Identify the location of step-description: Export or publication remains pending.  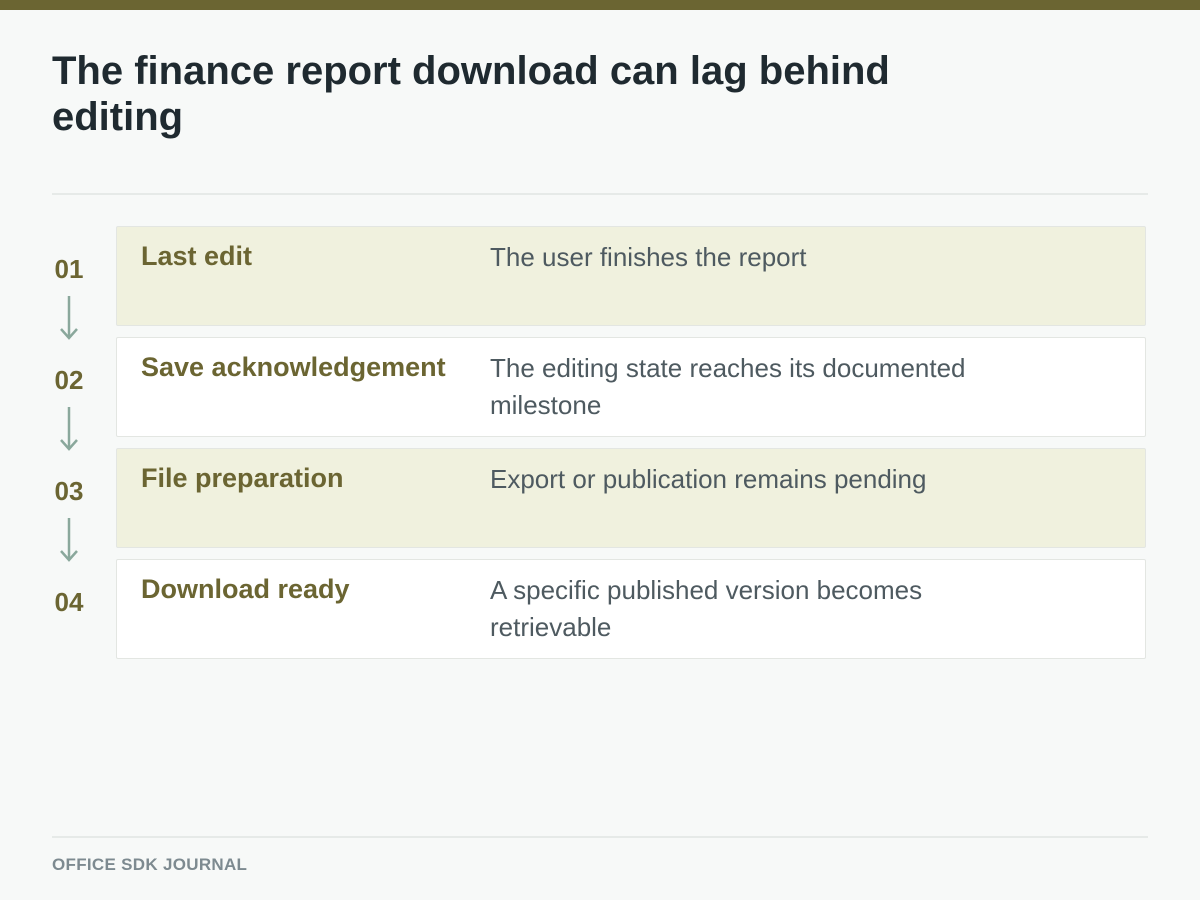
(708, 479).